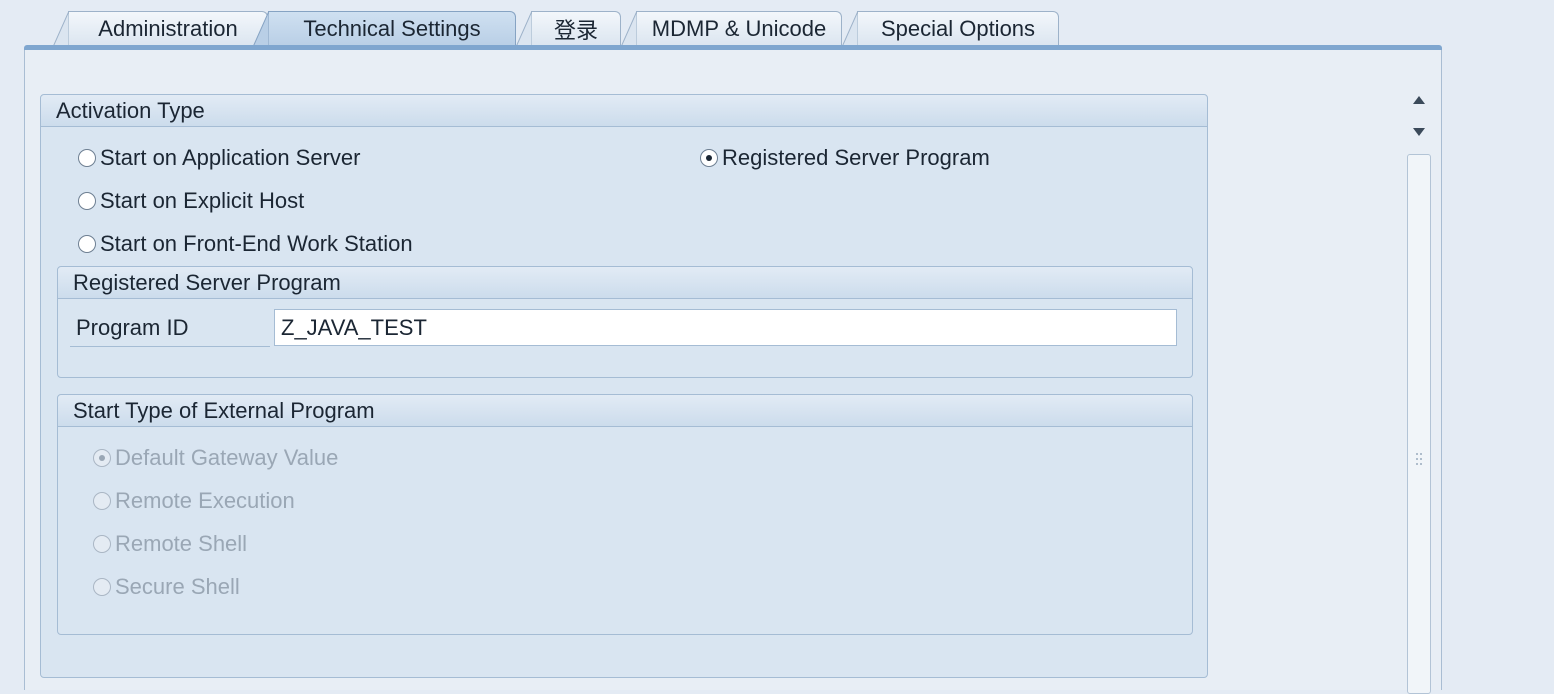 Image resolution: width=1554 pixels, height=694 pixels. What do you see at coordinates (230, 157) in the screenshot?
I see `radio-label: Start on Application Server` at bounding box center [230, 157].